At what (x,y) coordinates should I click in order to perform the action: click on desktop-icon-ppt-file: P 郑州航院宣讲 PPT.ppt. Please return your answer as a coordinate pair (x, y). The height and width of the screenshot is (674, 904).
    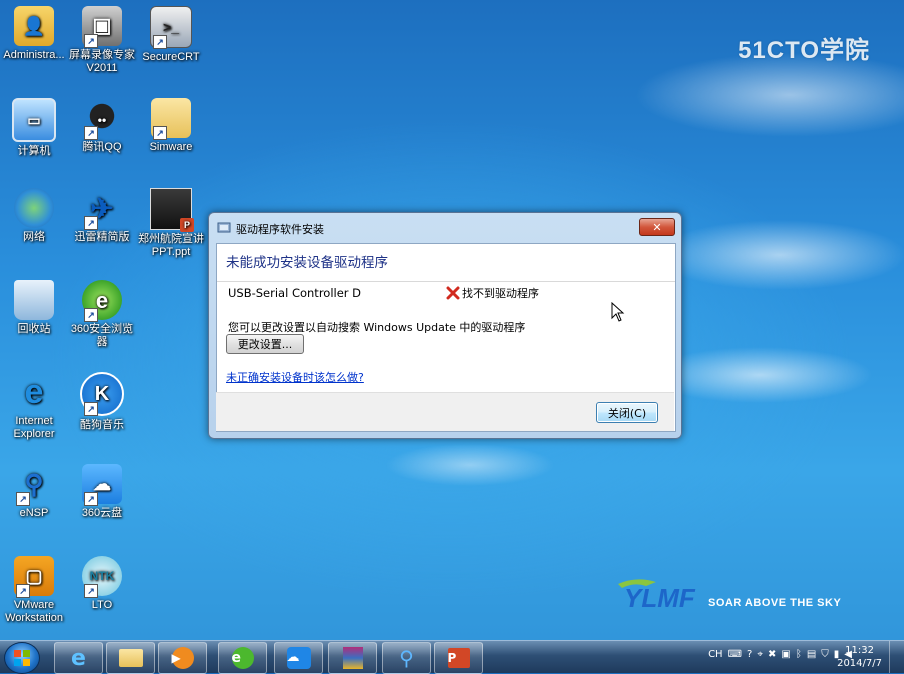
    Looking at the image, I should click on (171, 223).